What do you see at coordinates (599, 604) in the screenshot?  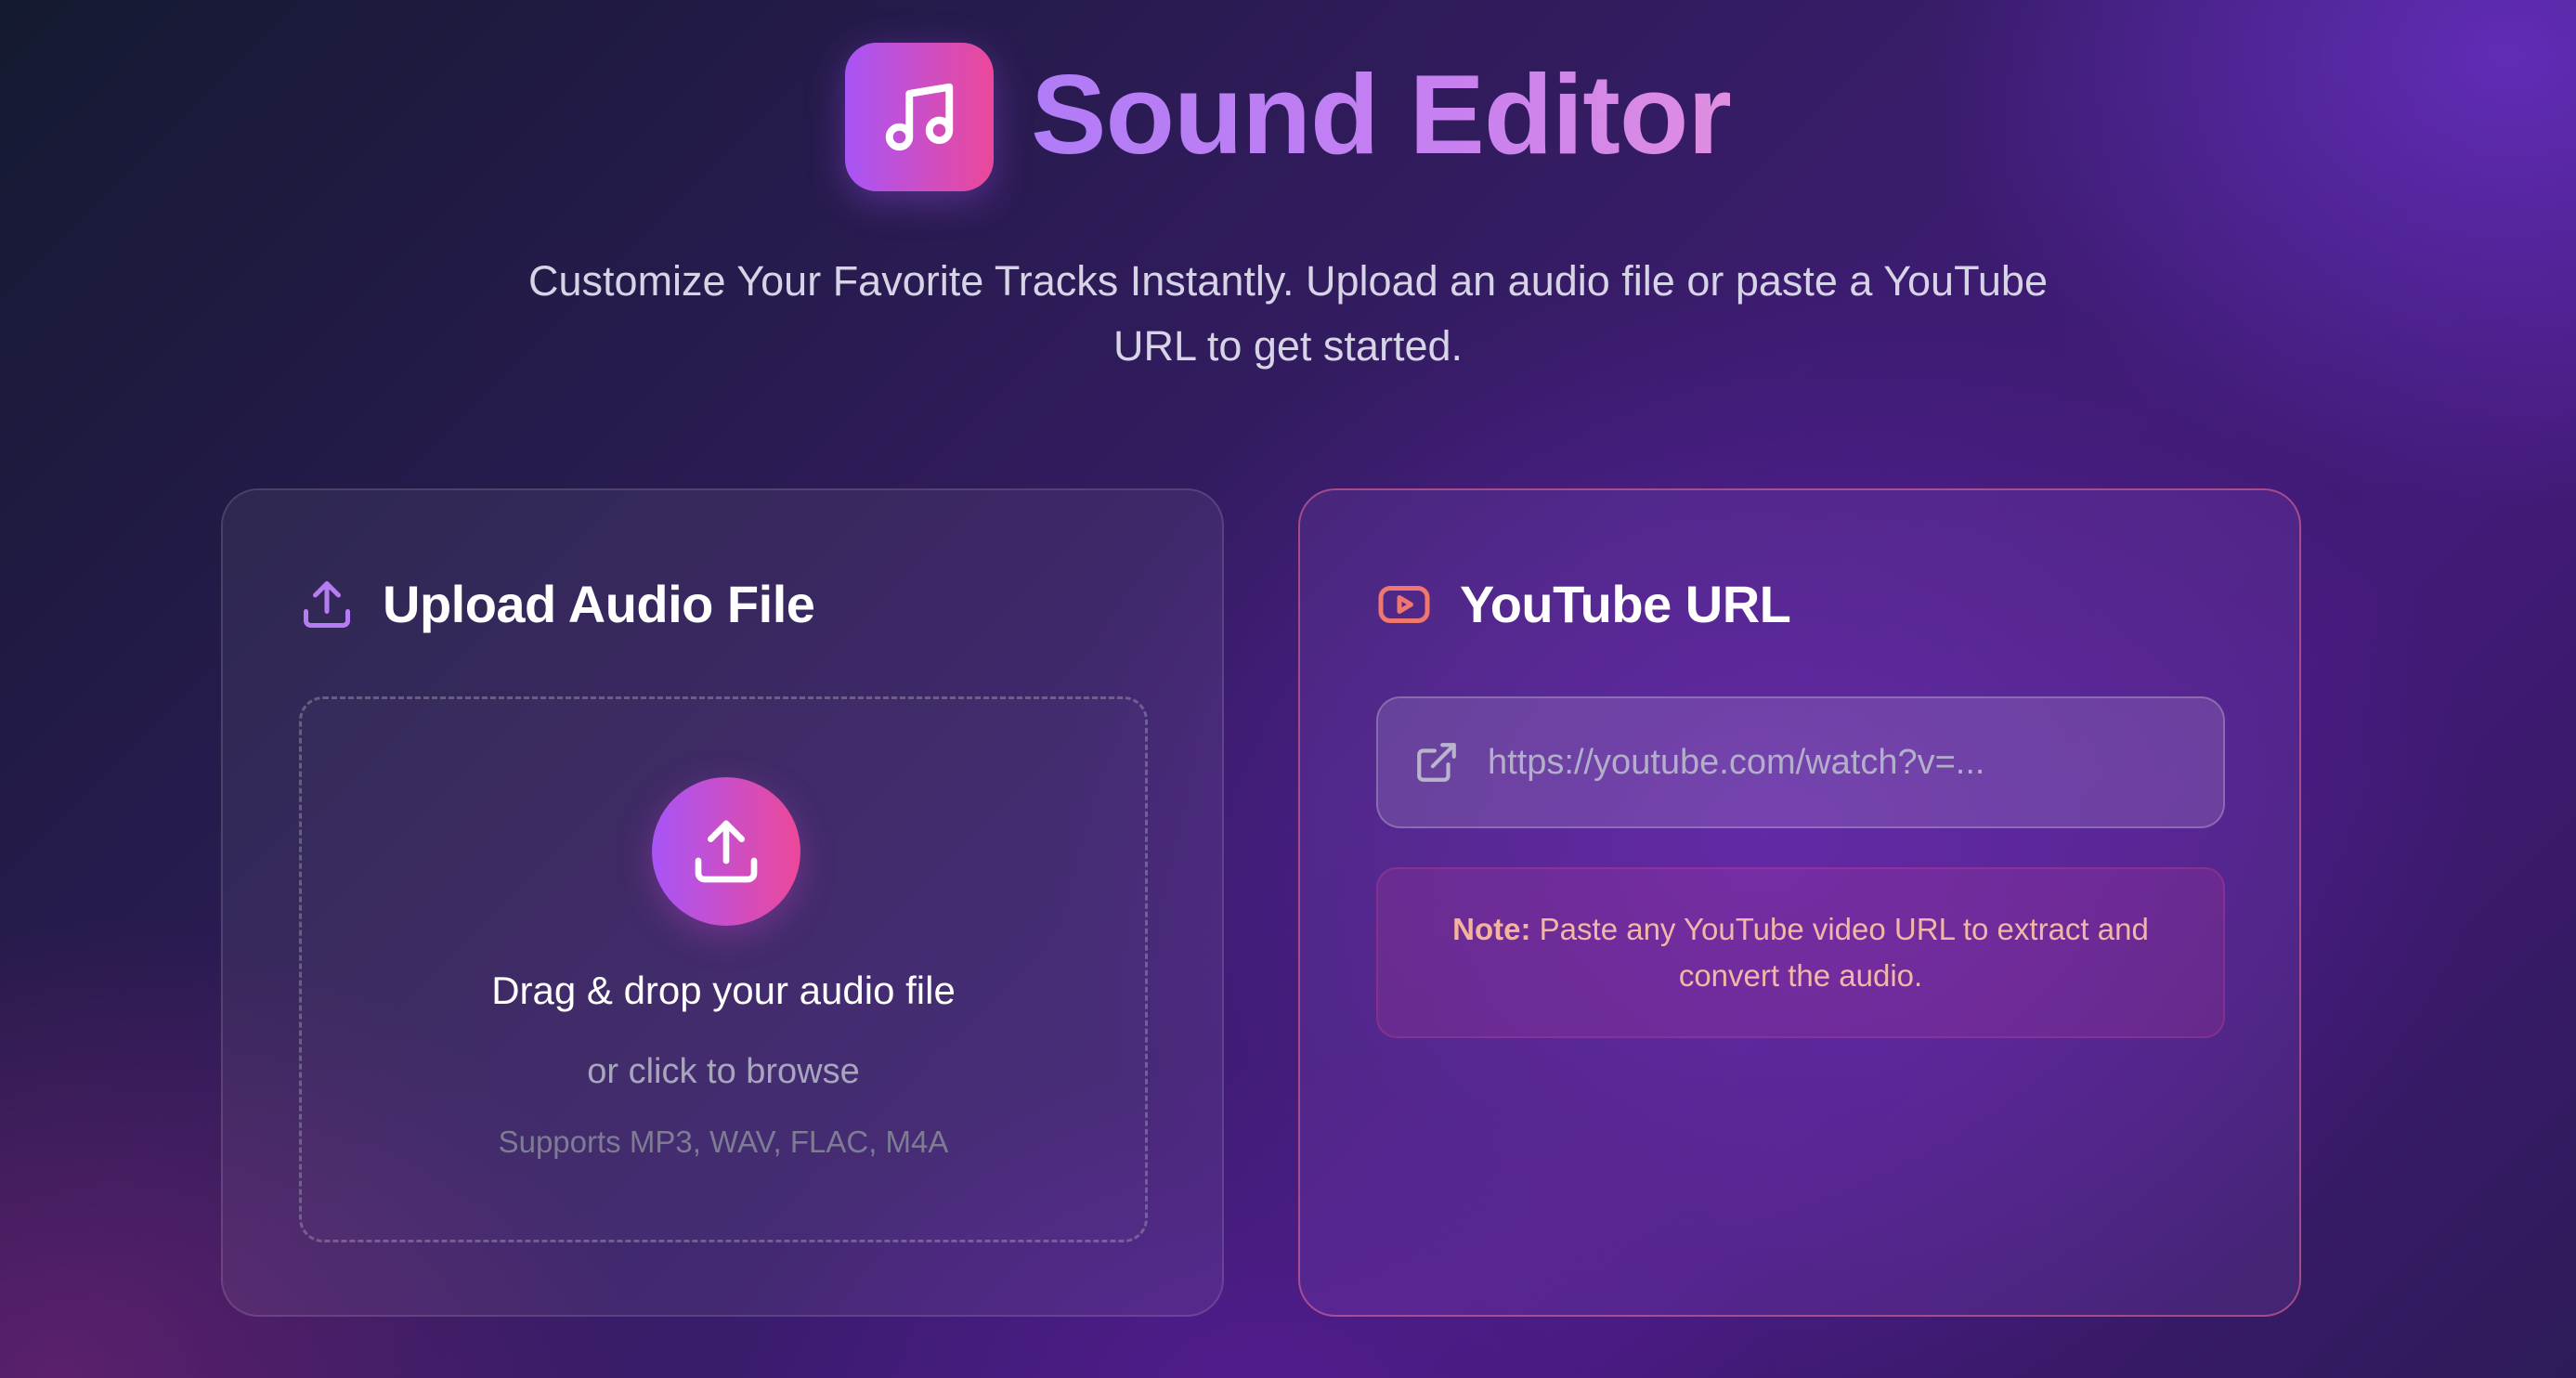 I see `upload-card-title: Upload Audio File` at bounding box center [599, 604].